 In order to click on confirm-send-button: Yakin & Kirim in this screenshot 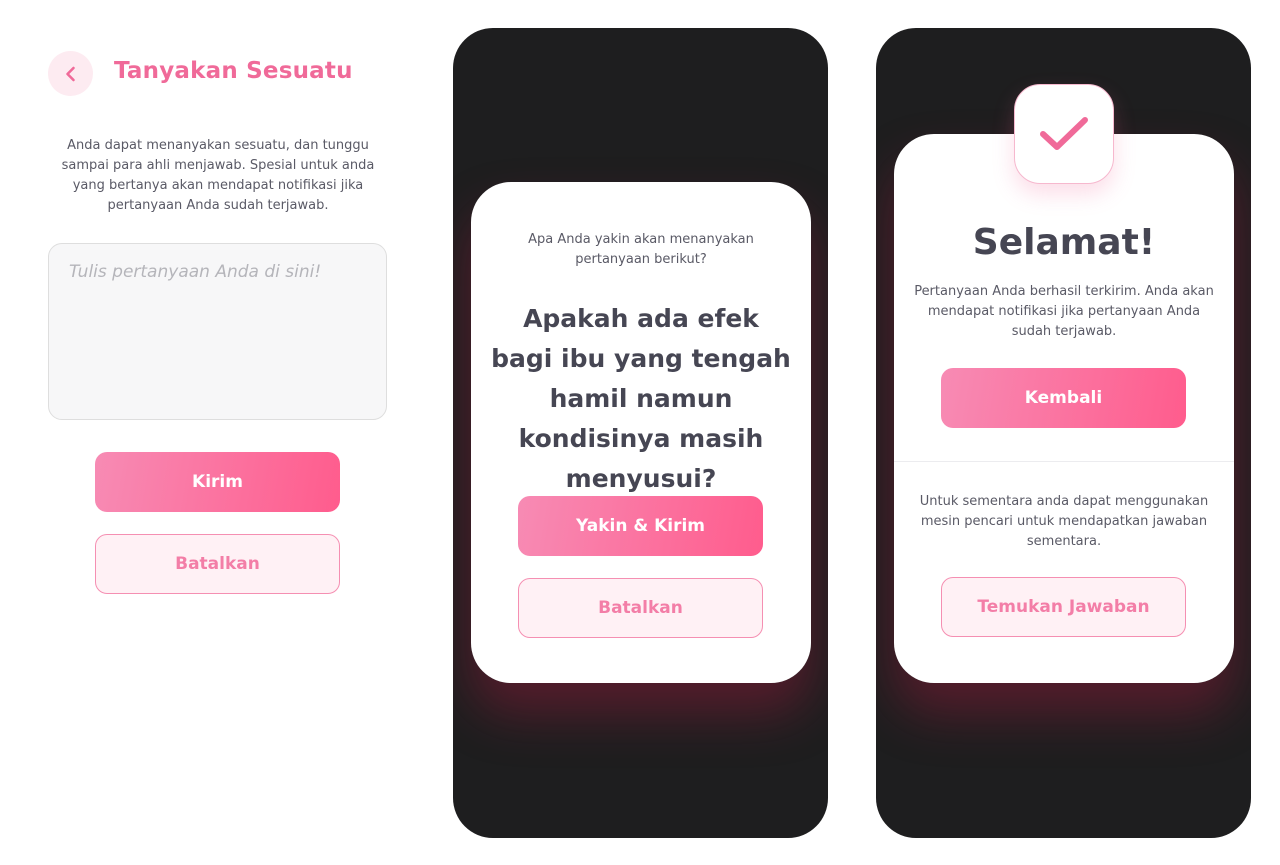, I will do `click(640, 526)`.